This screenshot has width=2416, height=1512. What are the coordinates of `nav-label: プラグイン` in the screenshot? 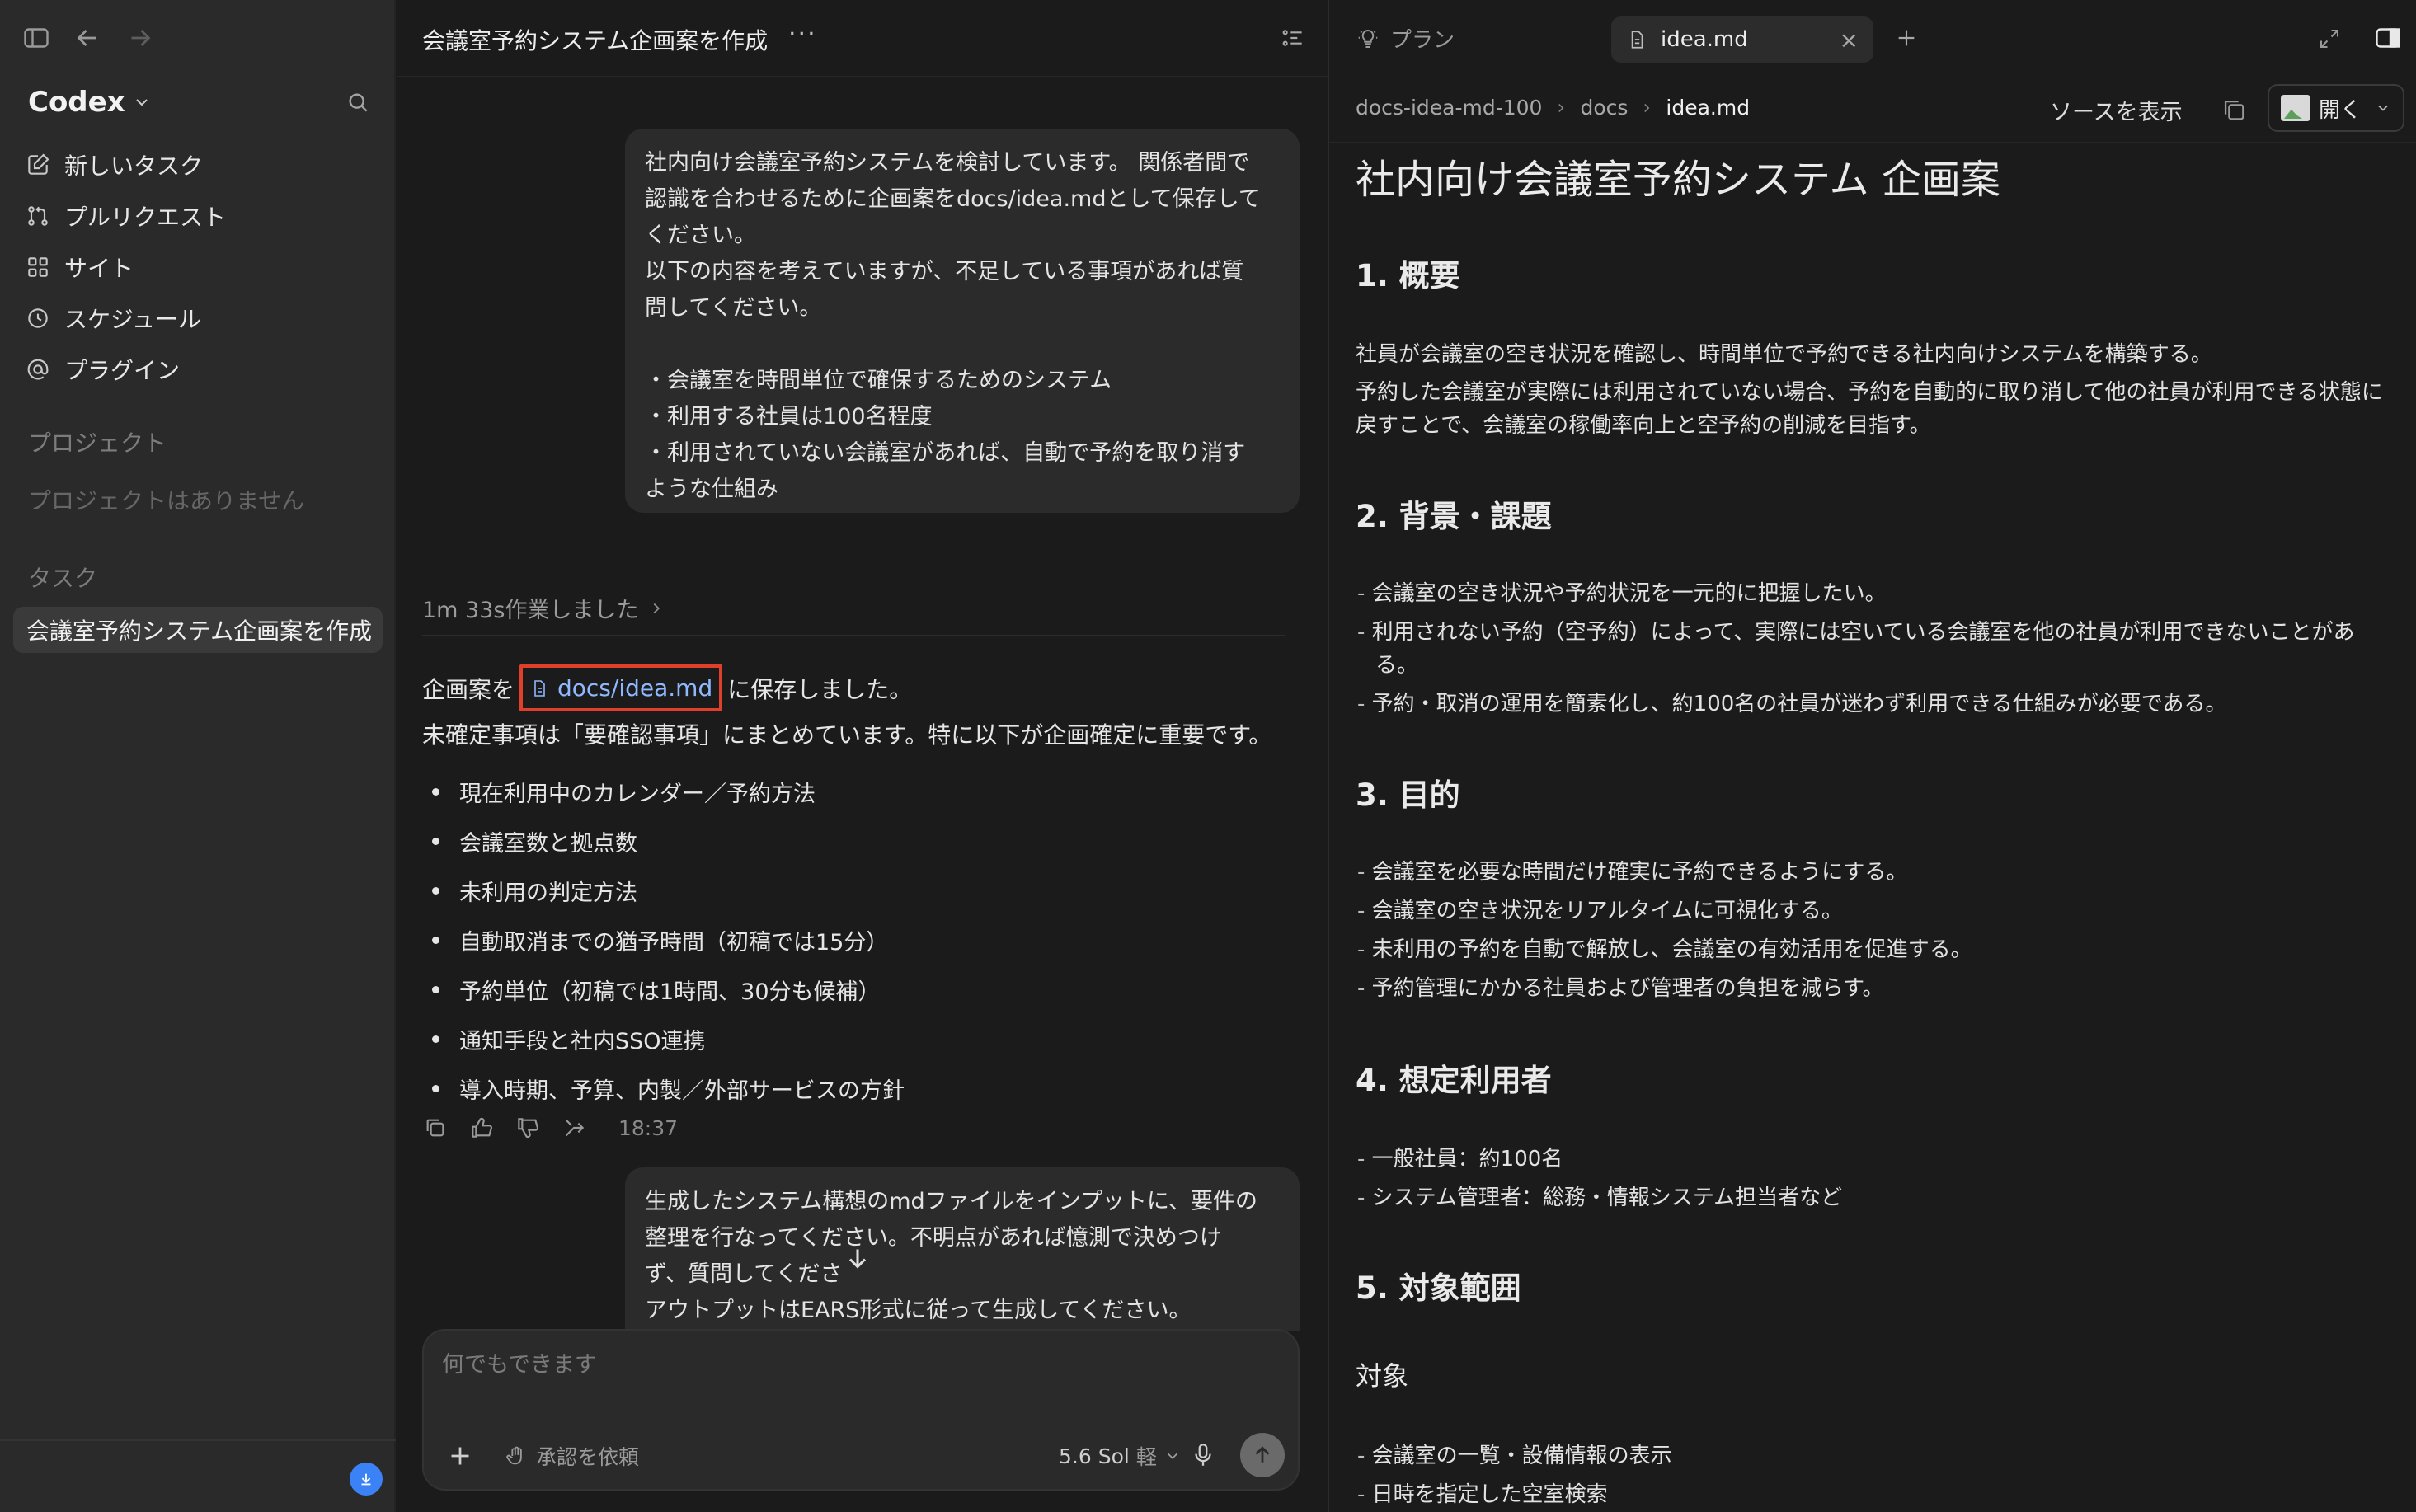 It's located at (123, 370).